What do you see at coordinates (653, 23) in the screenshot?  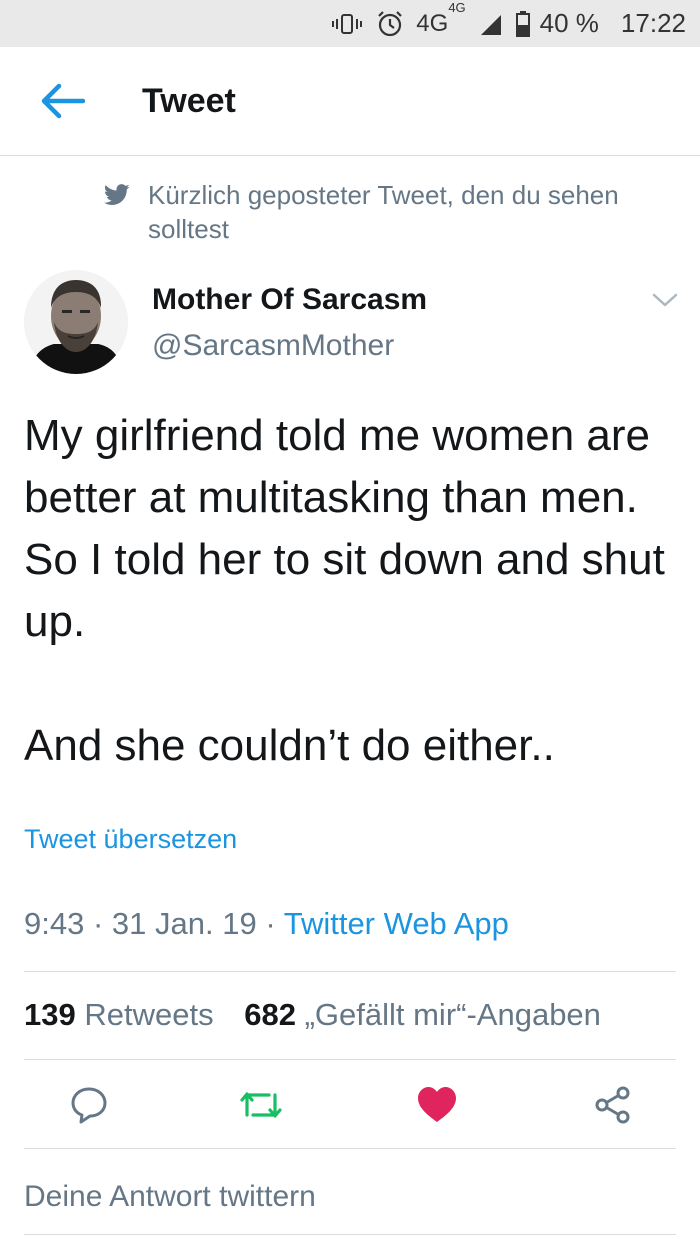 I see `clock: 17:22` at bounding box center [653, 23].